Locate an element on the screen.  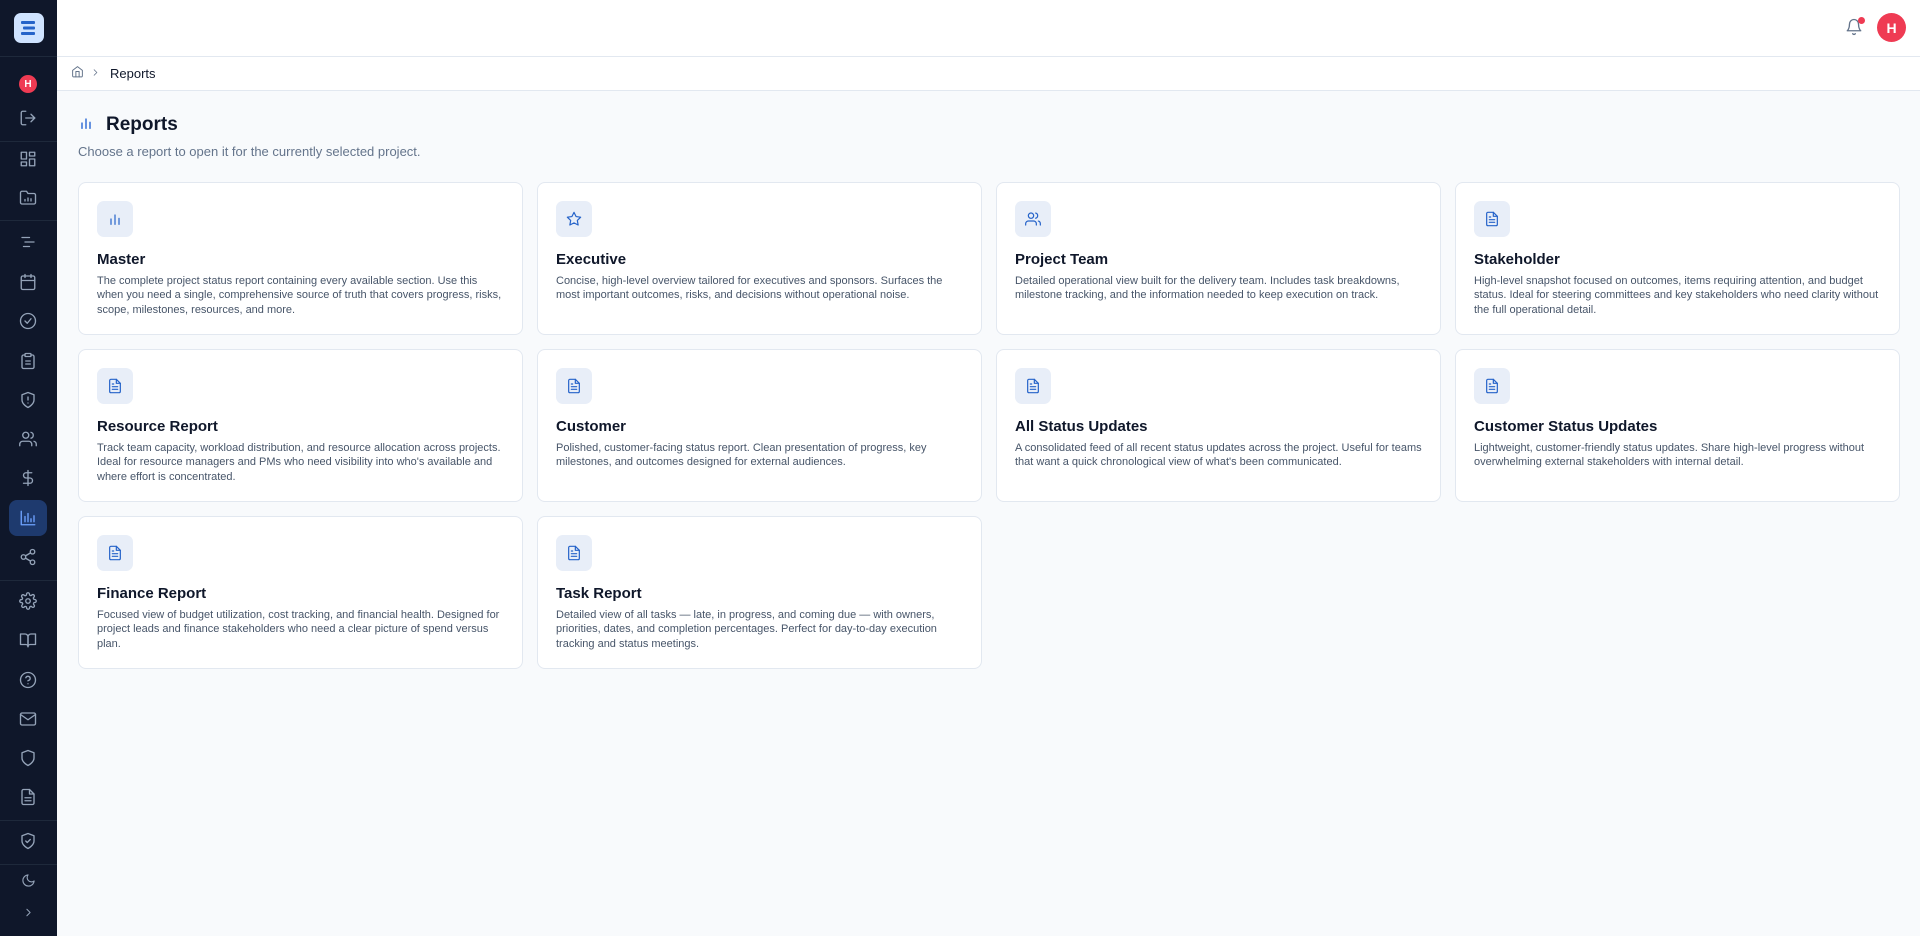
notification-dot is located at coordinates (1861, 20).